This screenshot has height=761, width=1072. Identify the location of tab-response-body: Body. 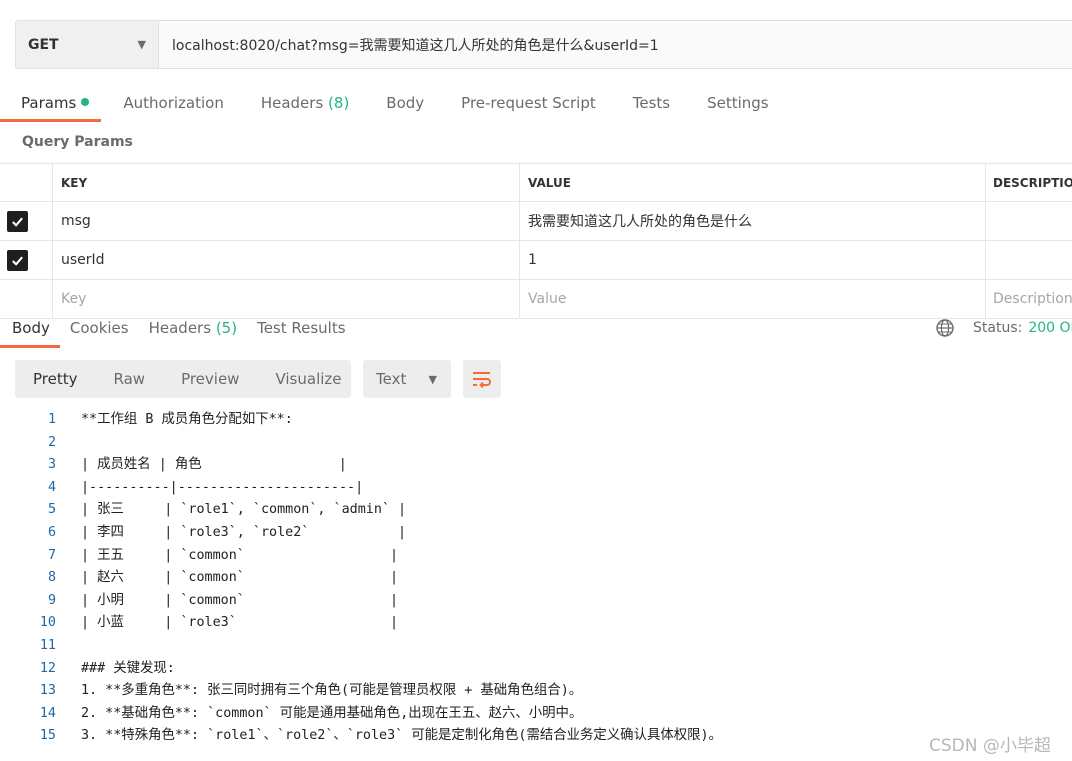
(30, 329).